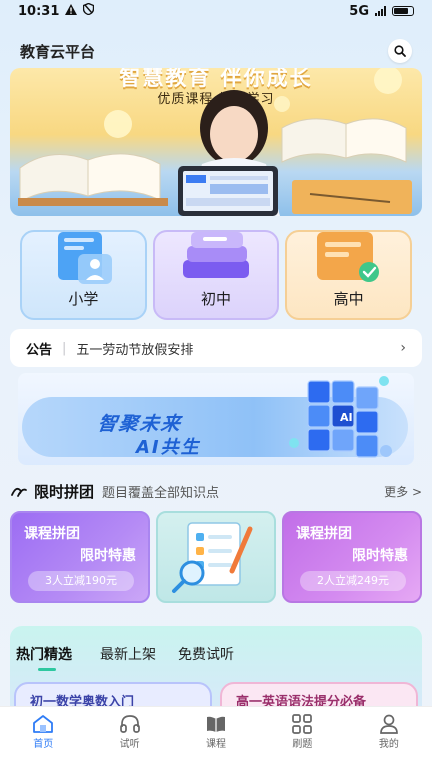  What do you see at coordinates (216, 724) in the screenshot?
I see `book-icon` at bounding box center [216, 724].